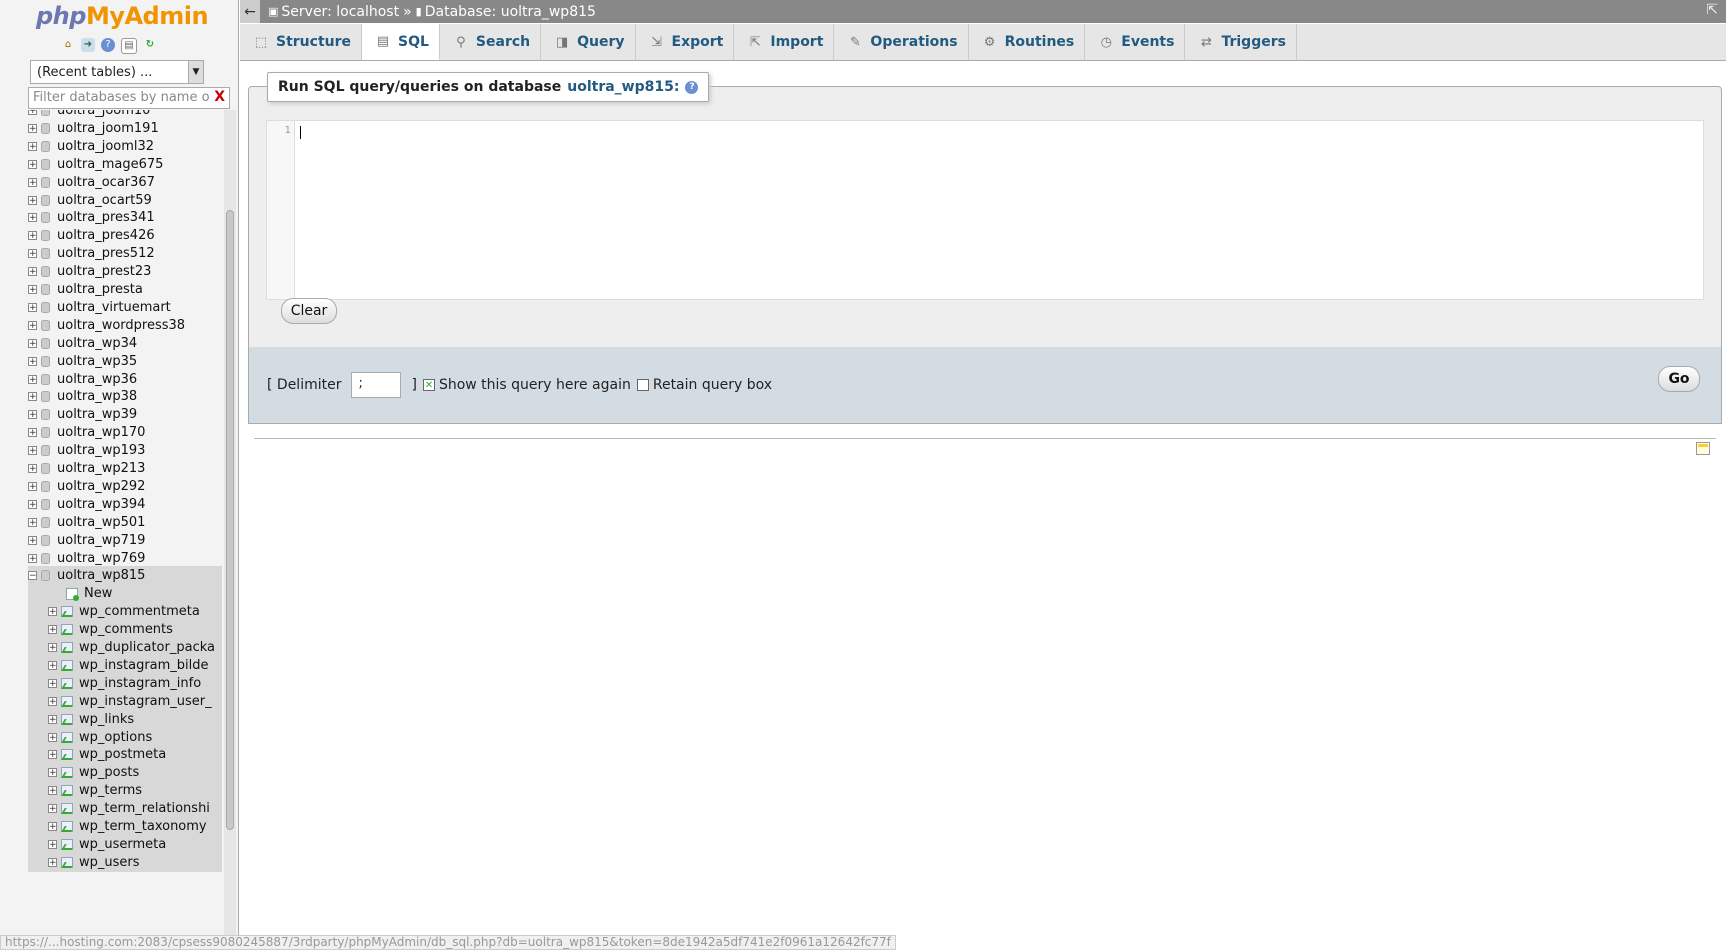 This screenshot has width=1726, height=950. Describe the element at coordinates (712, 385) in the screenshot. I see `retain-query-label: Retain query box` at that location.